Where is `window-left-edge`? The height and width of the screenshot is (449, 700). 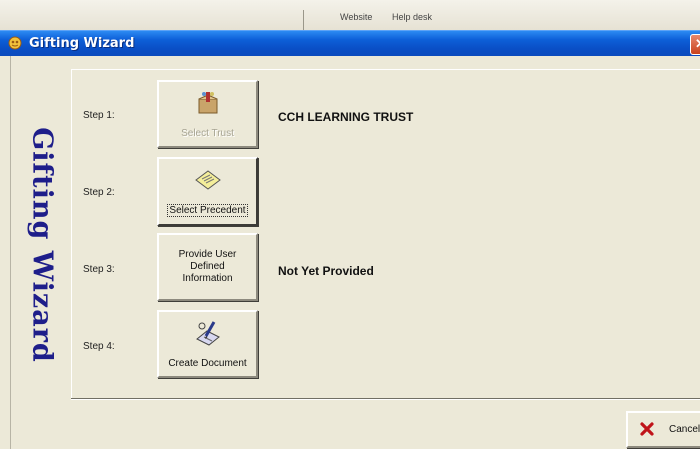
window-left-edge is located at coordinates (10, 252).